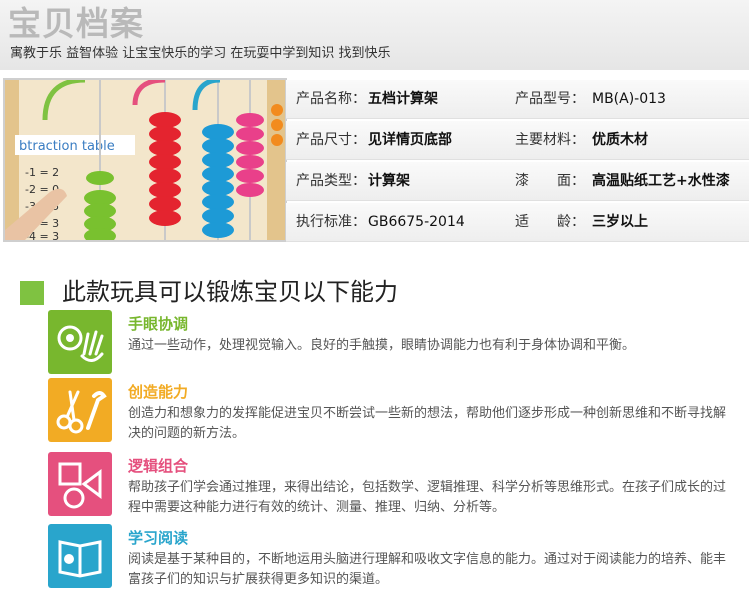 The width and height of the screenshot is (749, 597). Describe the element at coordinates (158, 324) in the screenshot. I see `ability-title: 手眼协调` at that location.